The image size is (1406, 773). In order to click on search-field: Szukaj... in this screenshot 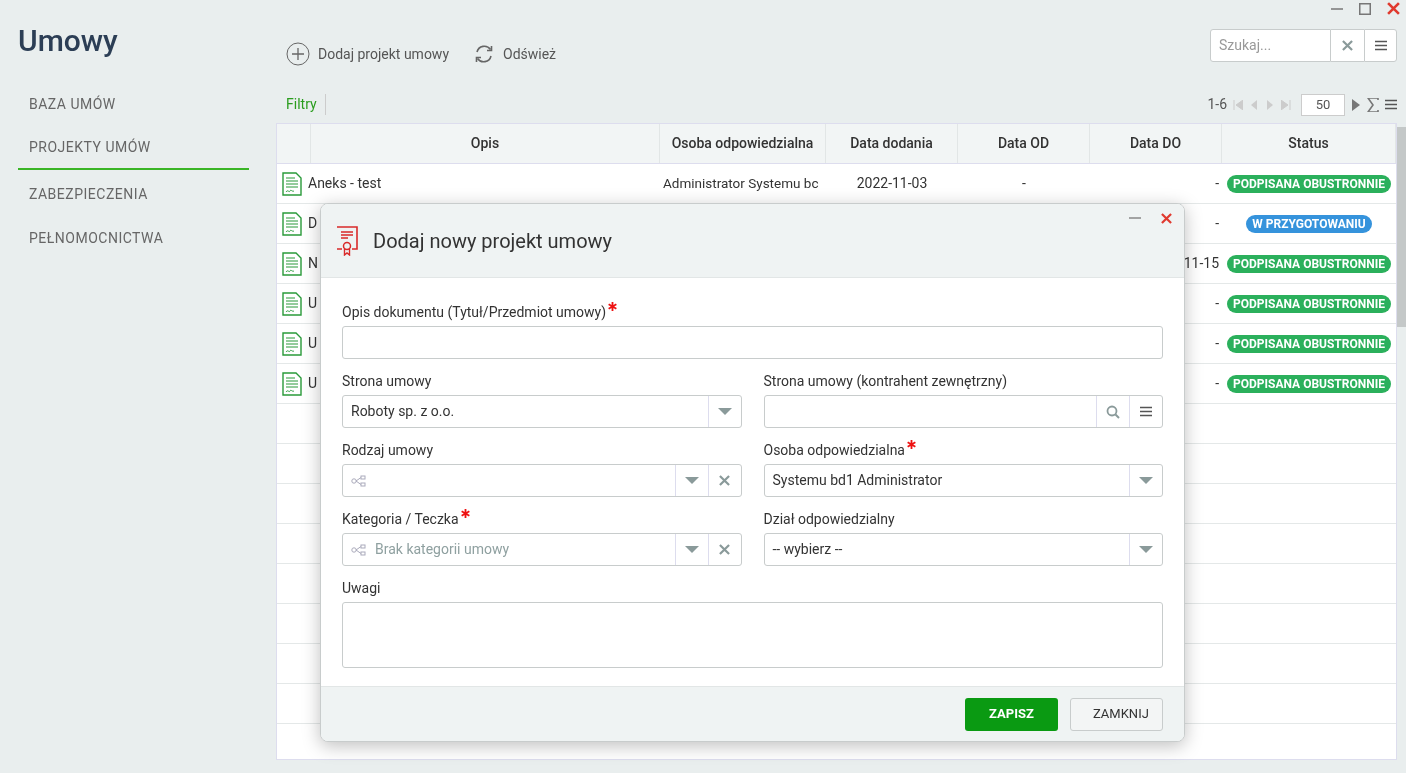, I will do `click(1270, 45)`.